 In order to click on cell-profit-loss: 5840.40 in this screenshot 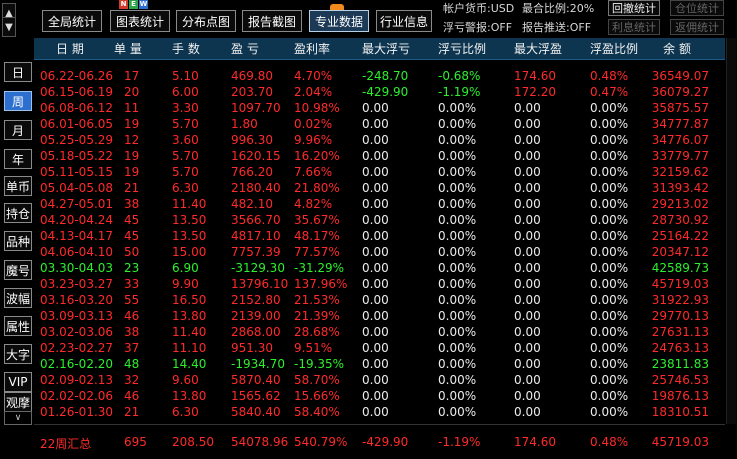, I will do `click(256, 412)`.